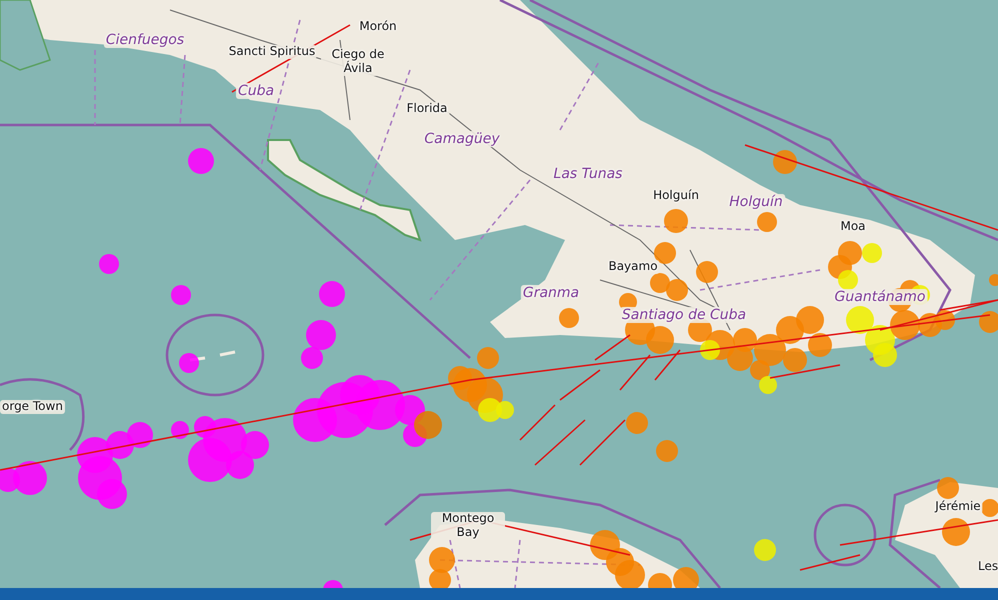  Describe the element at coordinates (256, 91) in the screenshot. I see `region-label: Cuba` at that location.